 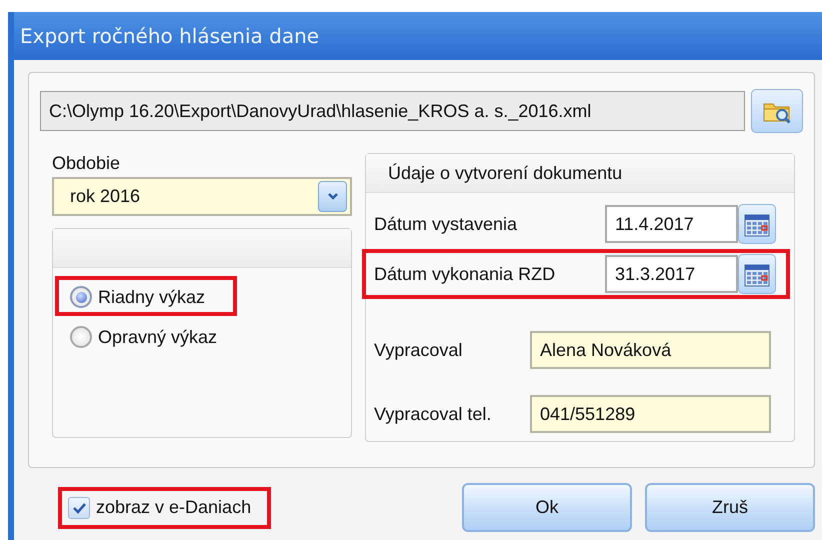 What do you see at coordinates (671, 274) in the screenshot?
I see `date-field: 31.3.2017` at bounding box center [671, 274].